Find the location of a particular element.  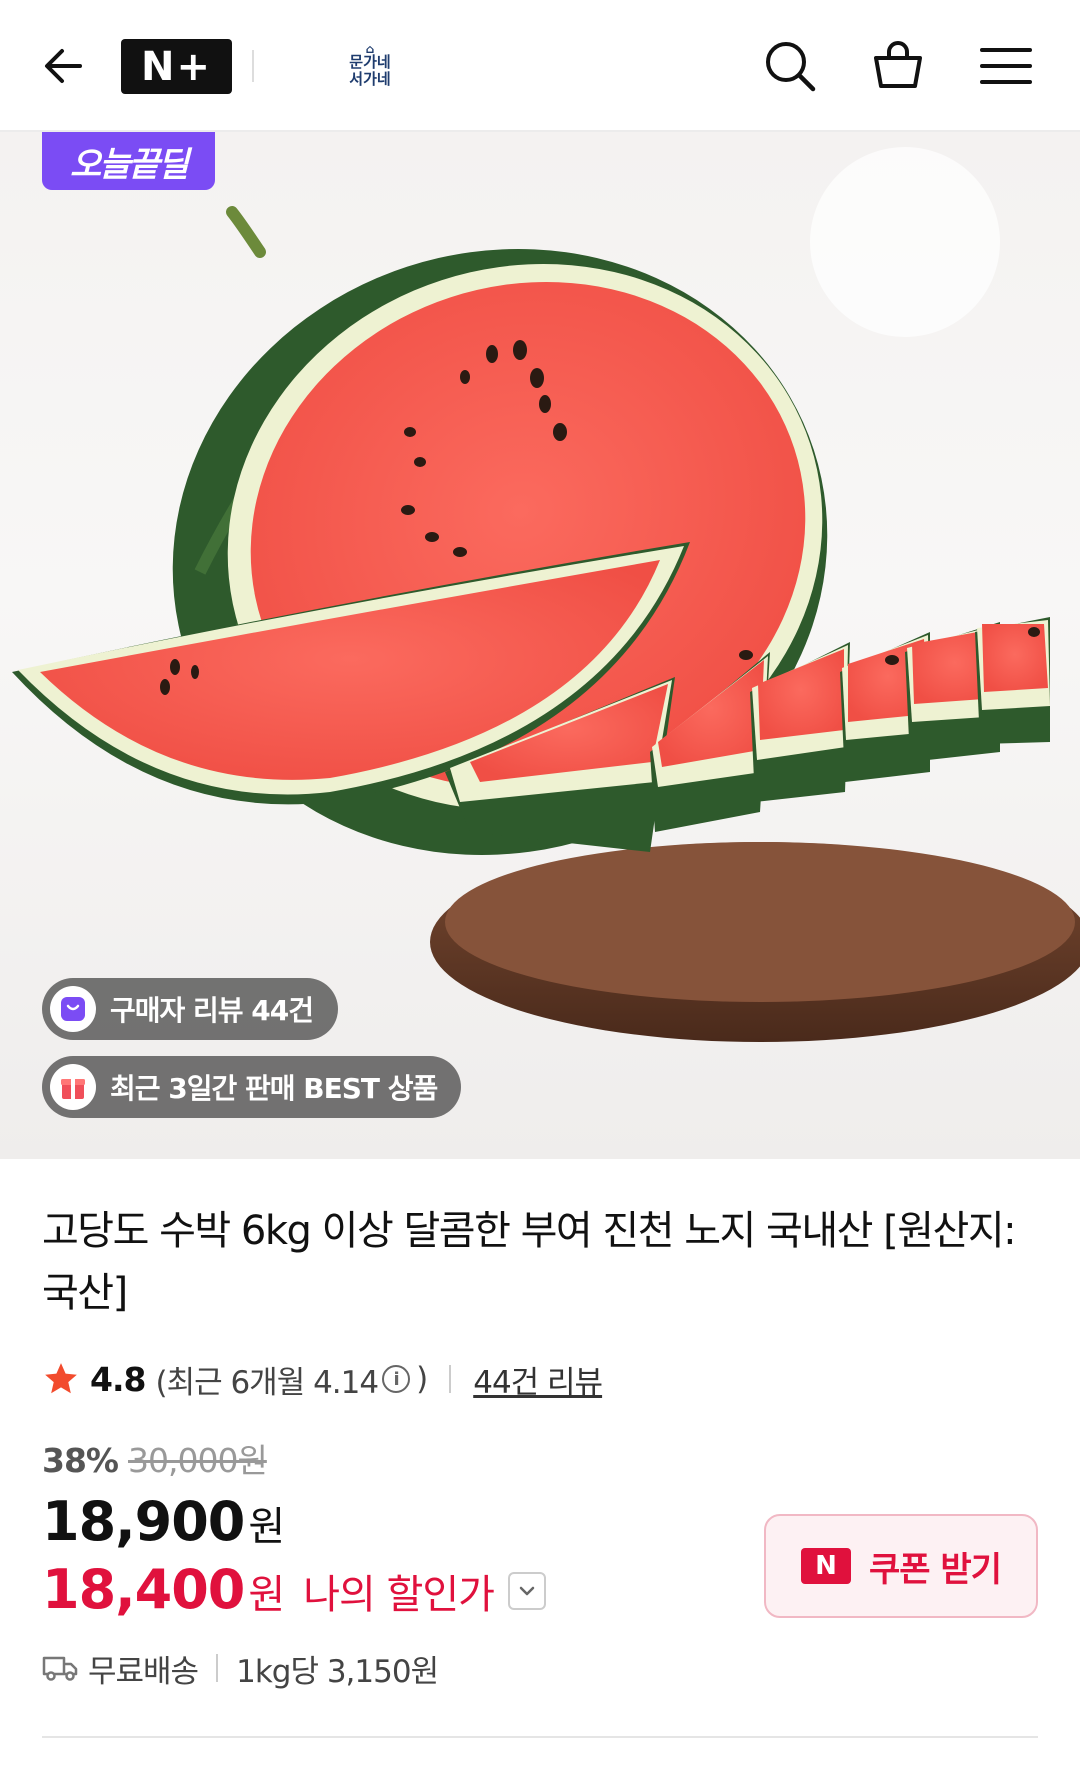

naver-plus-store-badge: N+ is located at coordinates (176, 66).